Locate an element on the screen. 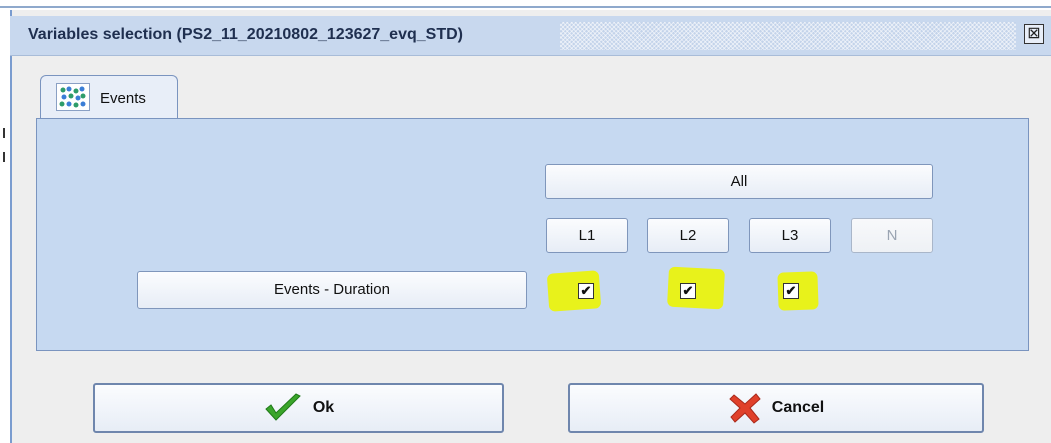 Image resolution: width=1051 pixels, height=443 pixels. events-duration-l3-checkbox: ✔ is located at coordinates (791, 291).